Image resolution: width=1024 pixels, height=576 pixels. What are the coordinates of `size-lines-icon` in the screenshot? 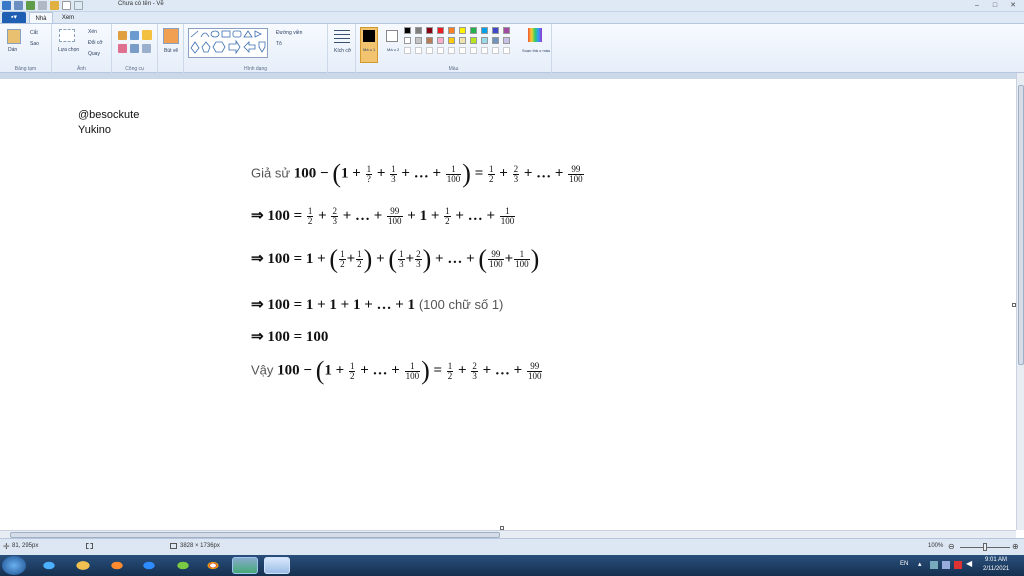 It's located at (342, 37).